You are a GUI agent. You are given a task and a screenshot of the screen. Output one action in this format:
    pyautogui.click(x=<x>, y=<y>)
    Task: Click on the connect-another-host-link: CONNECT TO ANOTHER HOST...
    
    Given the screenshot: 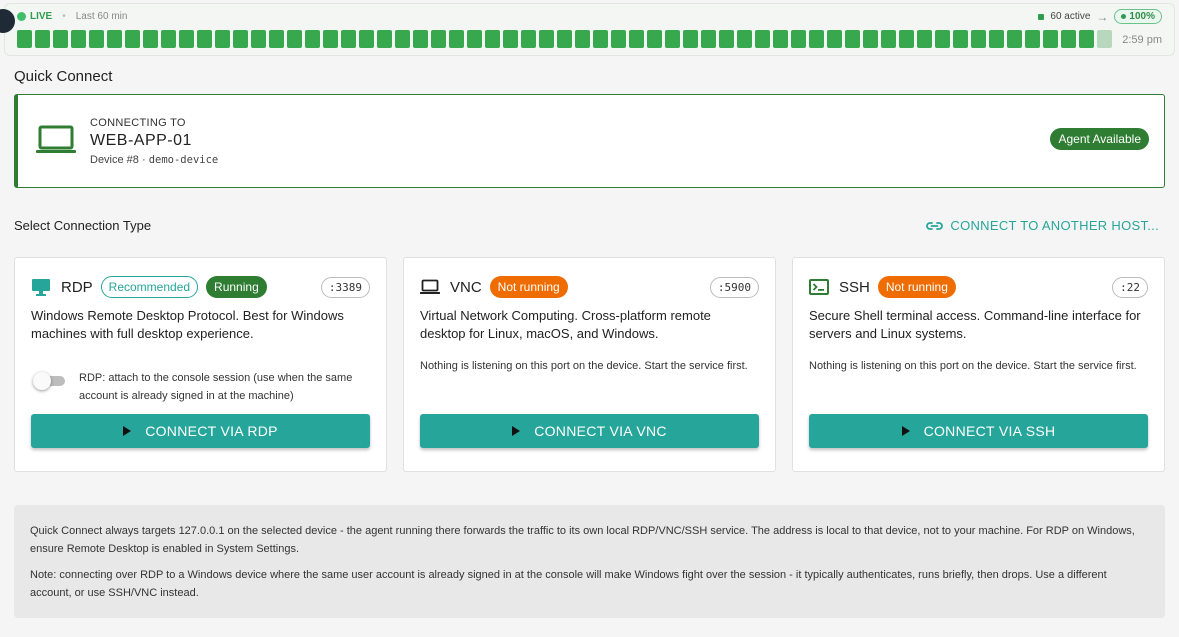 What is the action you would take?
    pyautogui.click(x=1042, y=225)
    